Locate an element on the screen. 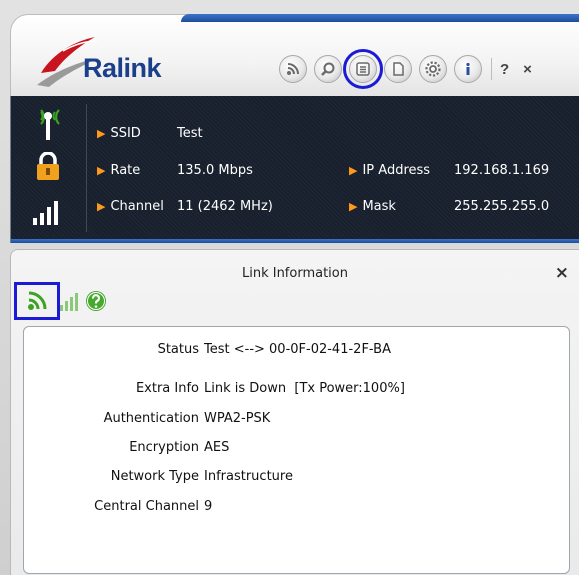 The width and height of the screenshot is (579, 575). network-type-label: Network Type is located at coordinates (154, 476).